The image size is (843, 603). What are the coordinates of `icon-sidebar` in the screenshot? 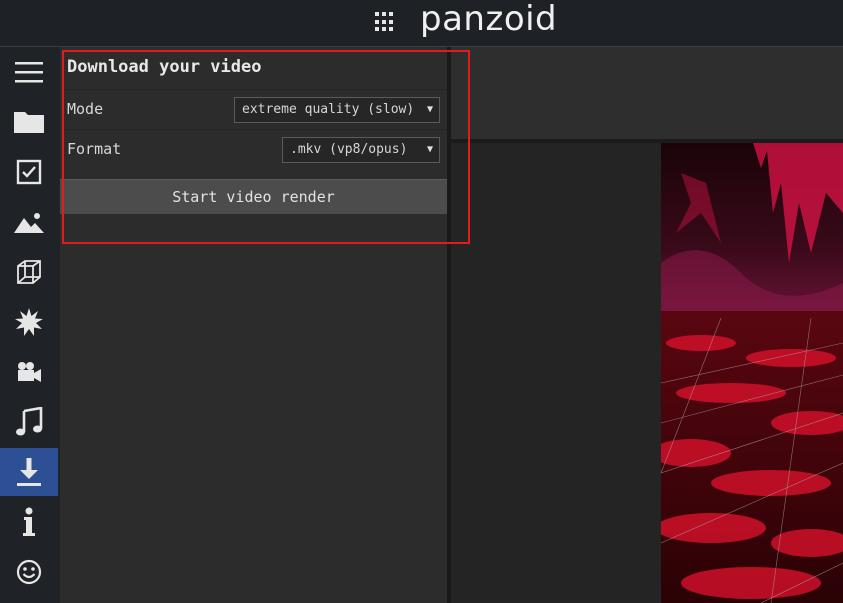 It's located at (30, 325).